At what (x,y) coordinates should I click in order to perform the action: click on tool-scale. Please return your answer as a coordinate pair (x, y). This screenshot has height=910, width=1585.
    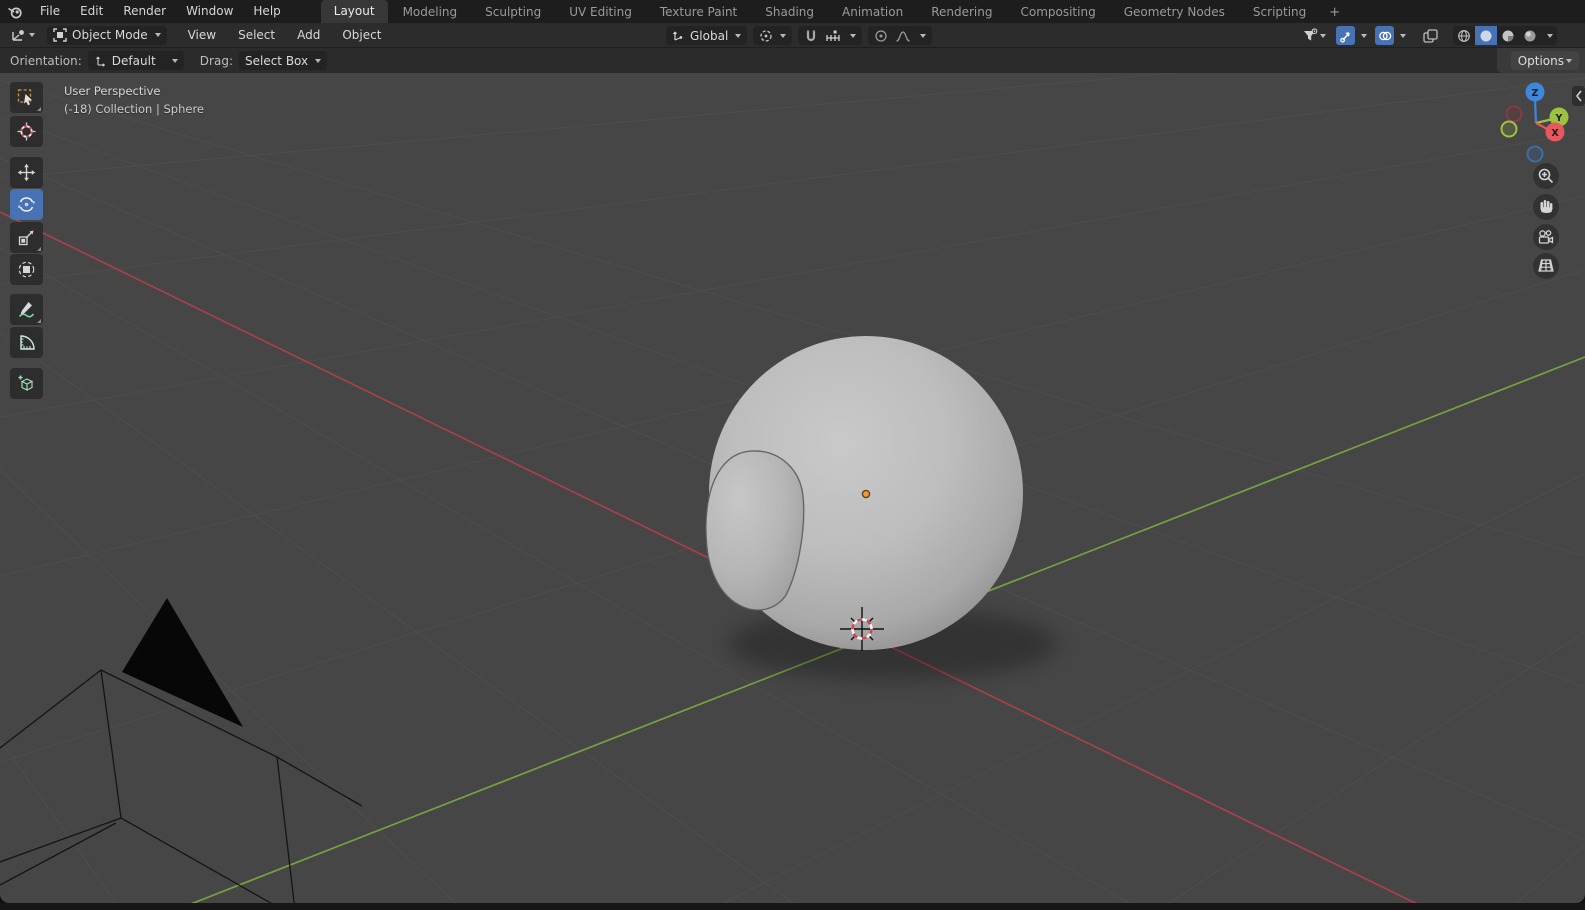
    Looking at the image, I should click on (26, 237).